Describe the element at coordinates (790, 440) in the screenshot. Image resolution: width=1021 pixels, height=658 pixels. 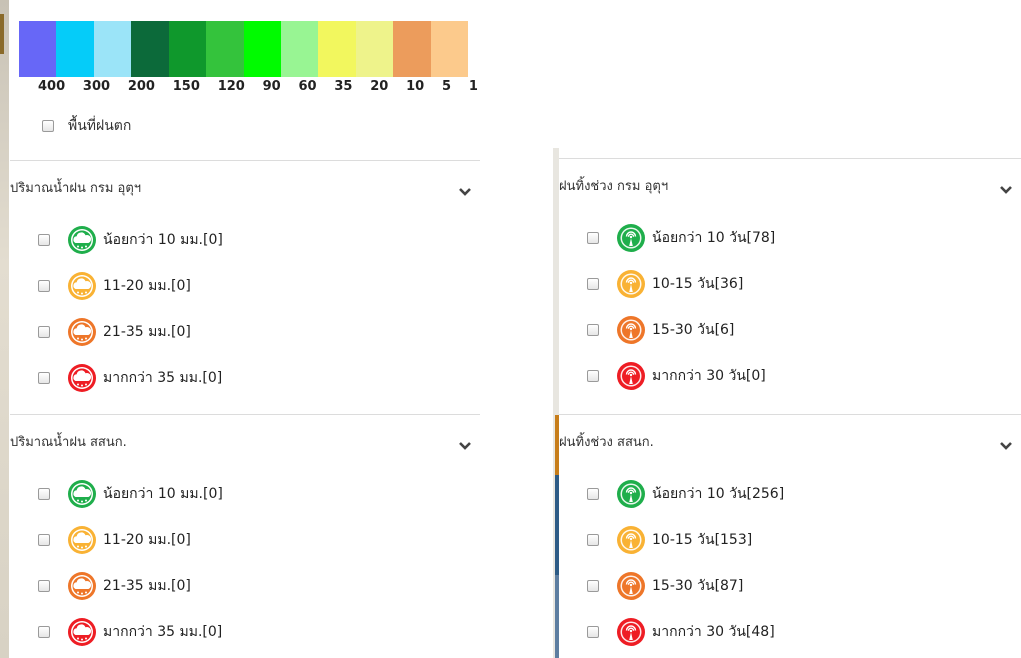
I see `section-header: ฝนทิ้งช่วง สสนก.` at that location.